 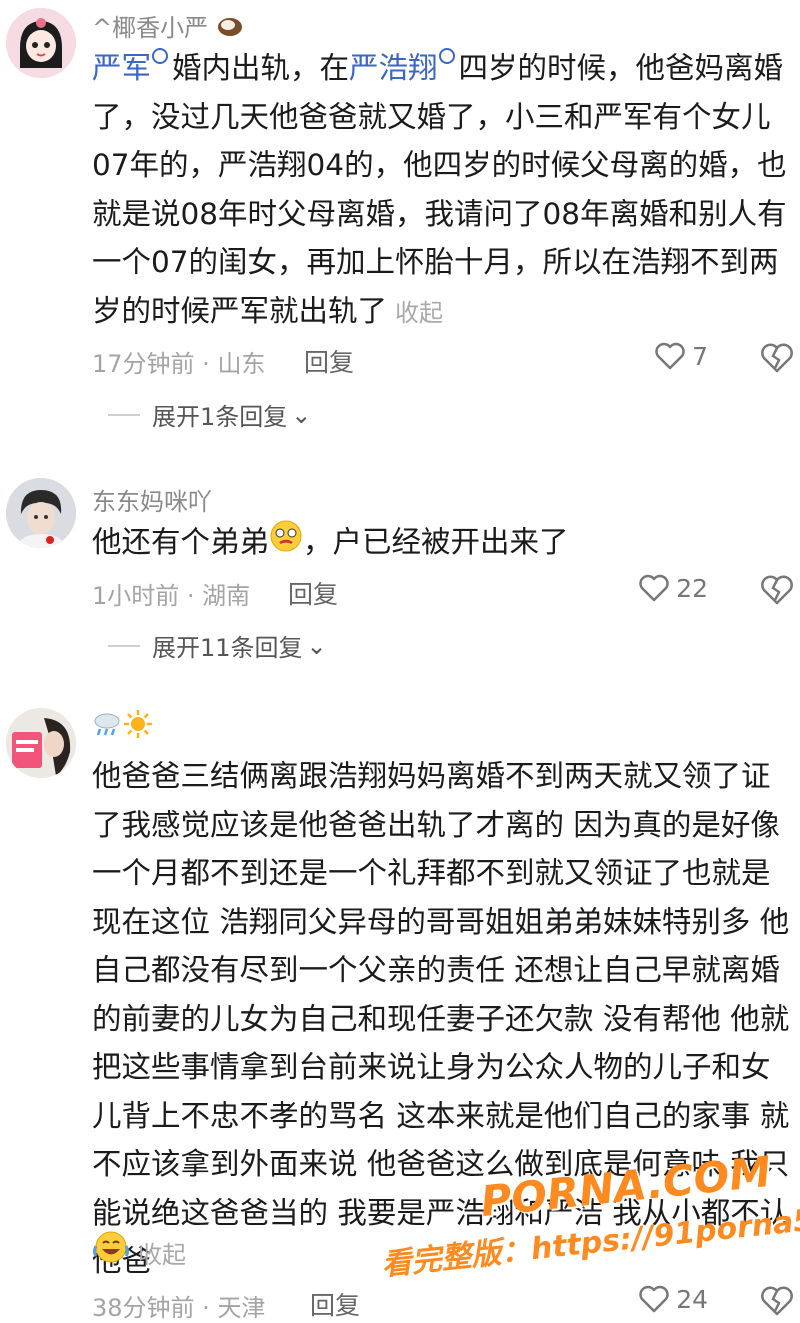 I want to click on mention-link: 严军, so click(x=121, y=68).